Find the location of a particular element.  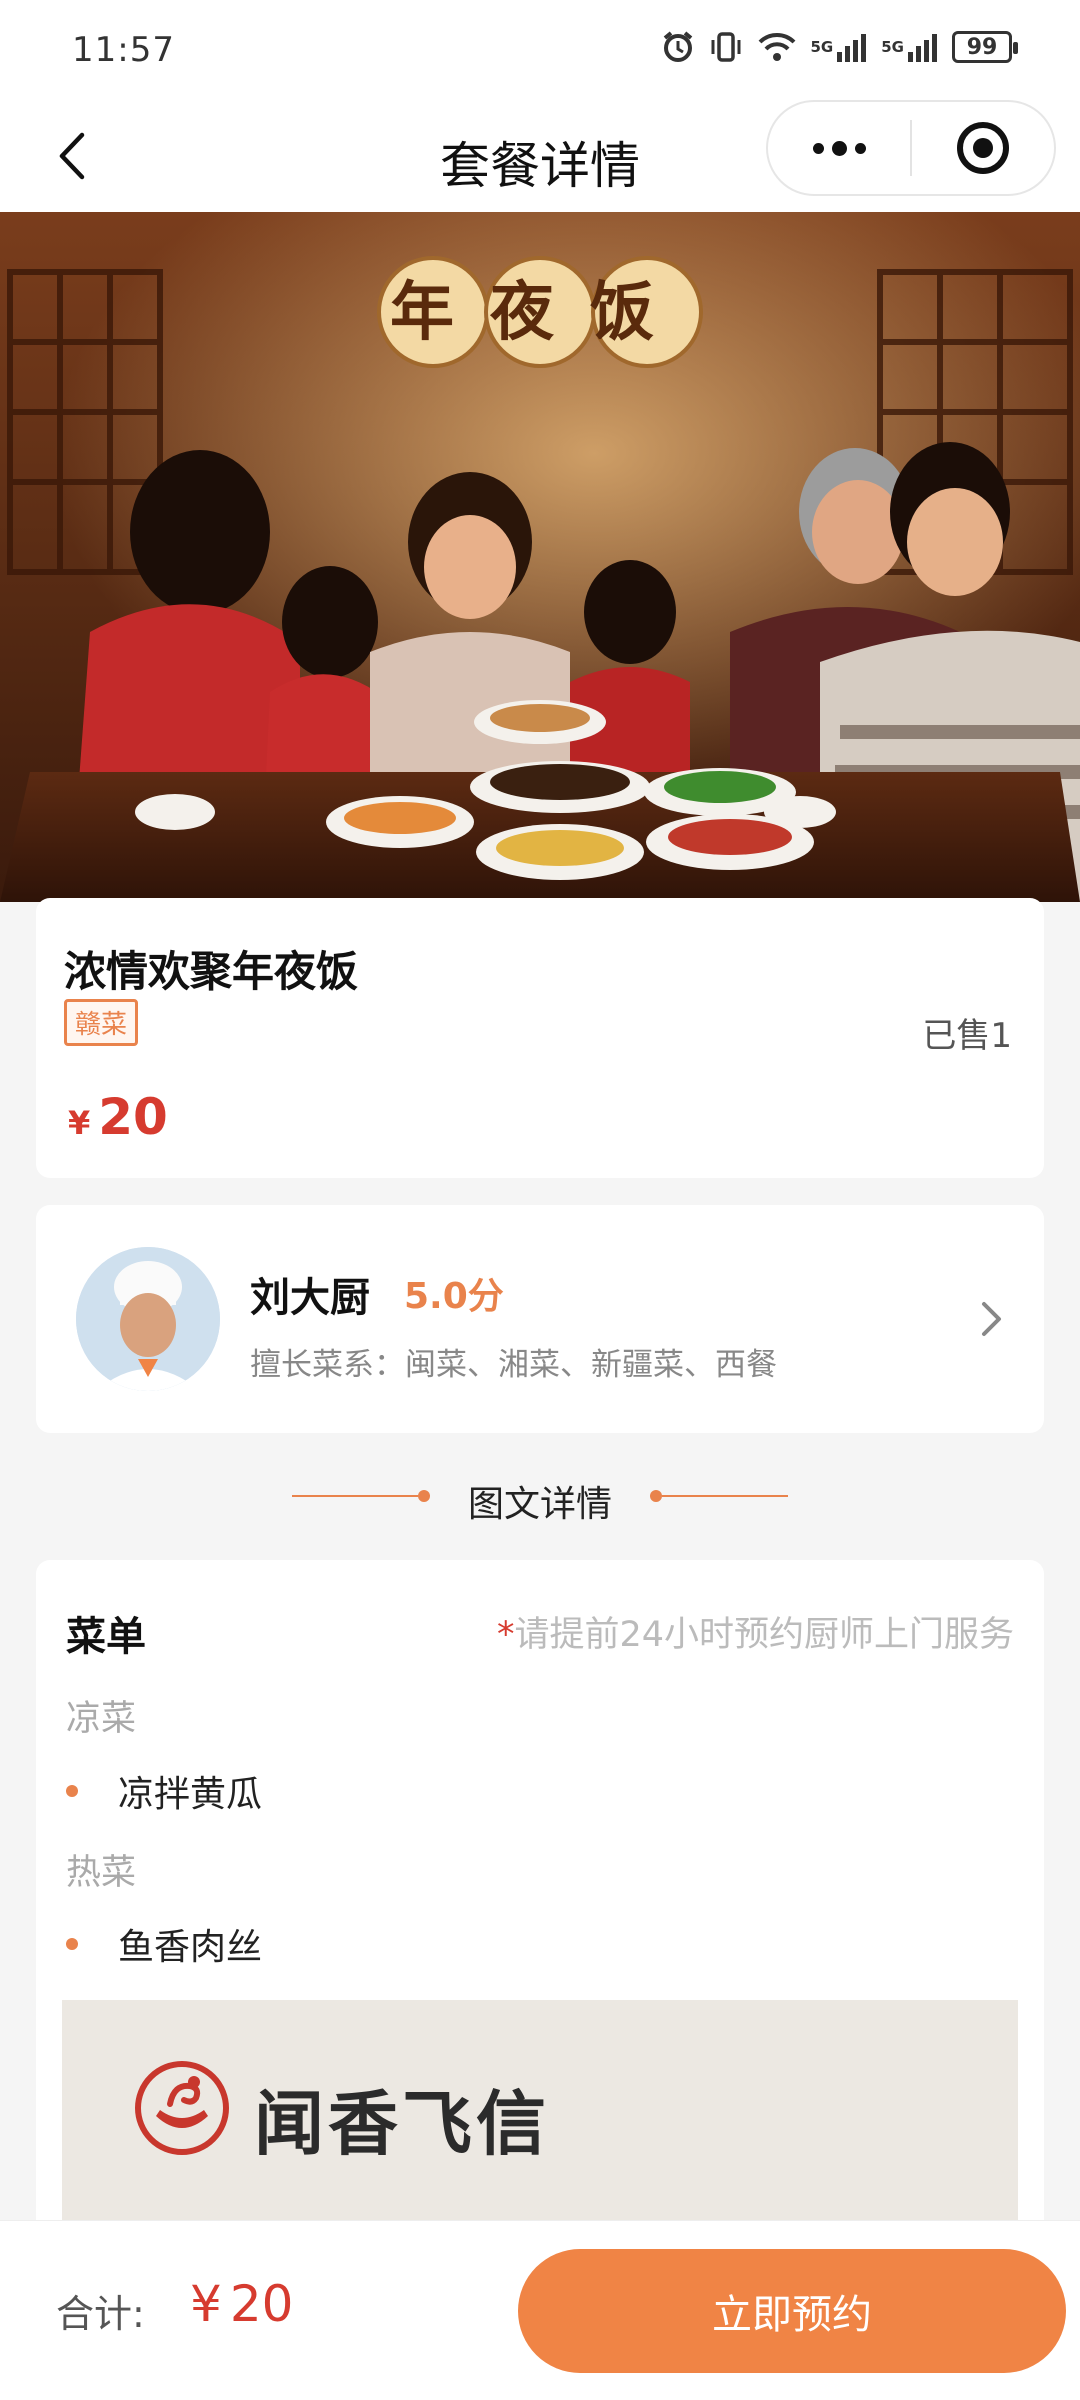

nav-bar: 套餐详情 is located at coordinates (540, 156).